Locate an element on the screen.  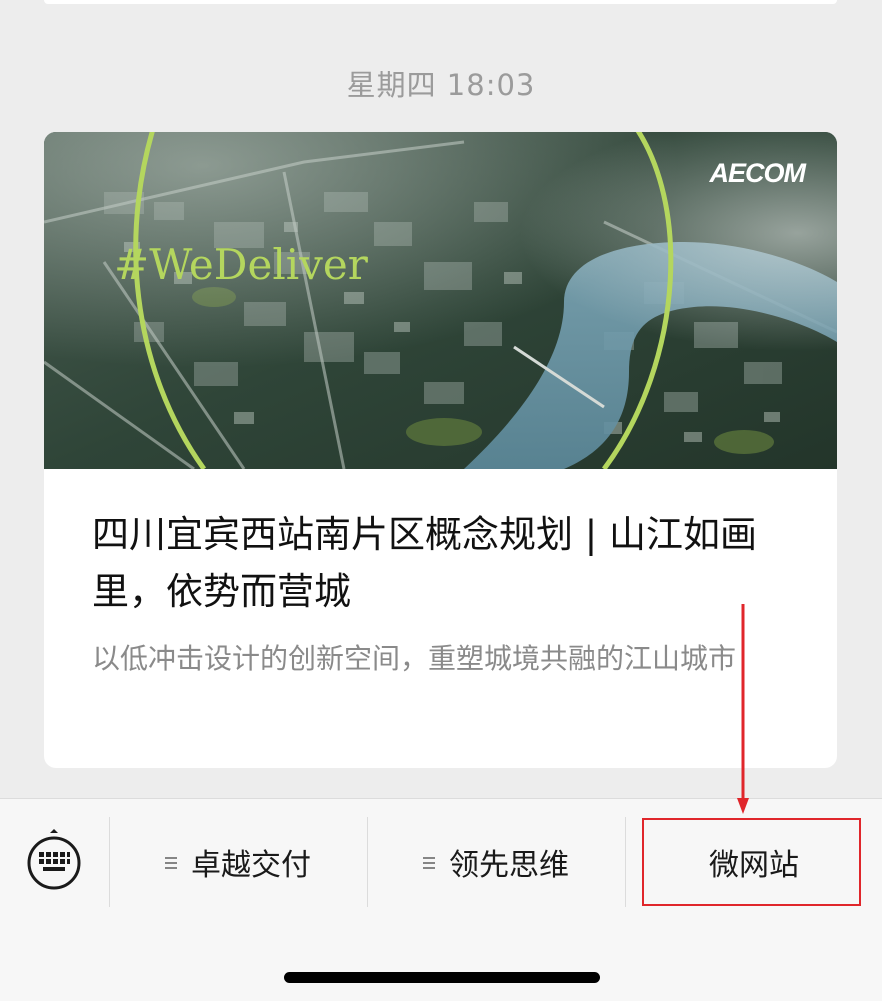
menu-item-leading-thinking: 领先思维 is located at coordinates (496, 862).